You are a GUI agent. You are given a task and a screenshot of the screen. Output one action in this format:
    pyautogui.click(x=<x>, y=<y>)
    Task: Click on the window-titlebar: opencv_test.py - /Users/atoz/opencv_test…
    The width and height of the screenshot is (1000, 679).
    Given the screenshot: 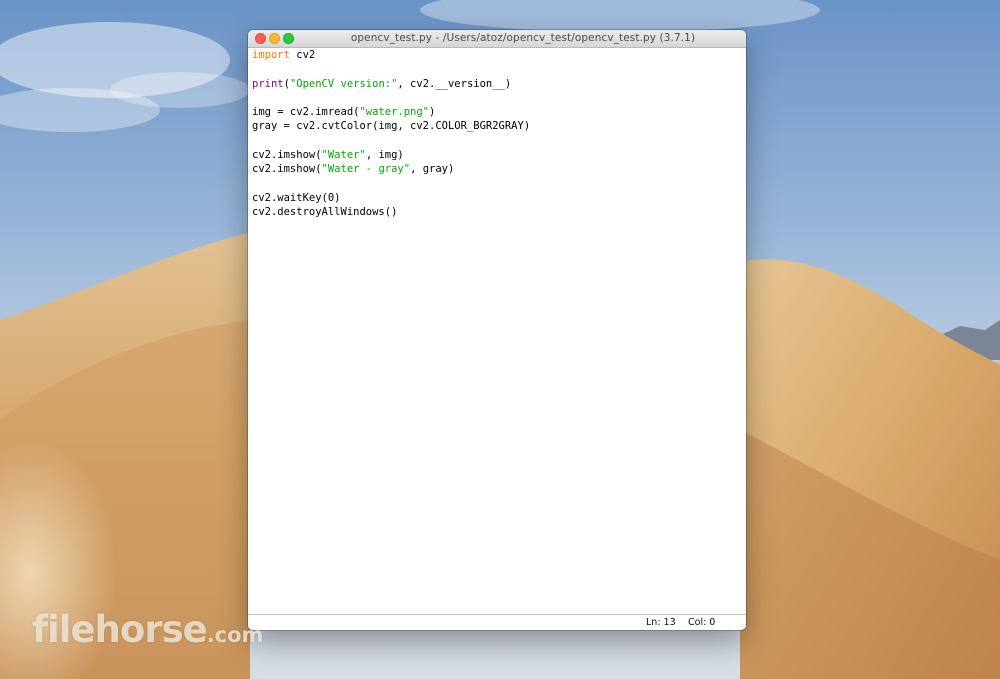 What is the action you would take?
    pyautogui.click(x=497, y=39)
    